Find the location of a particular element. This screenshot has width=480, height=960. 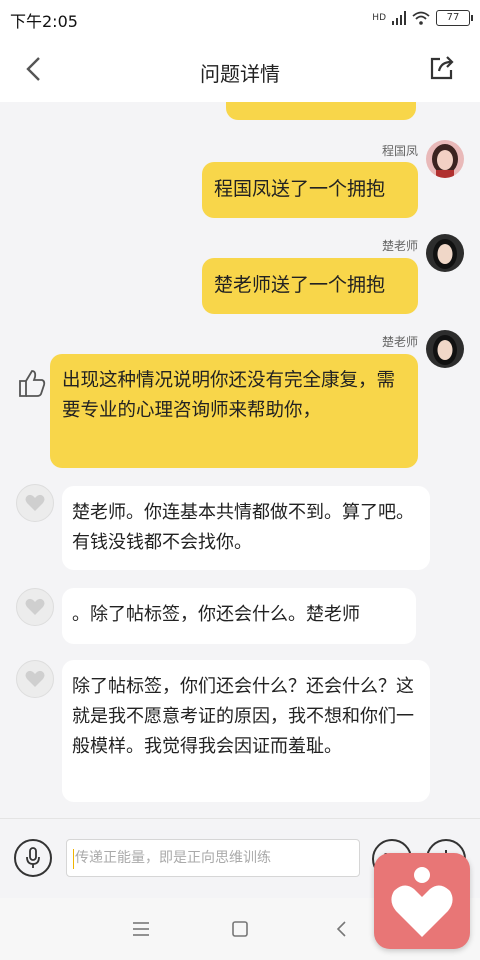

voice-button is located at coordinates (33, 858).